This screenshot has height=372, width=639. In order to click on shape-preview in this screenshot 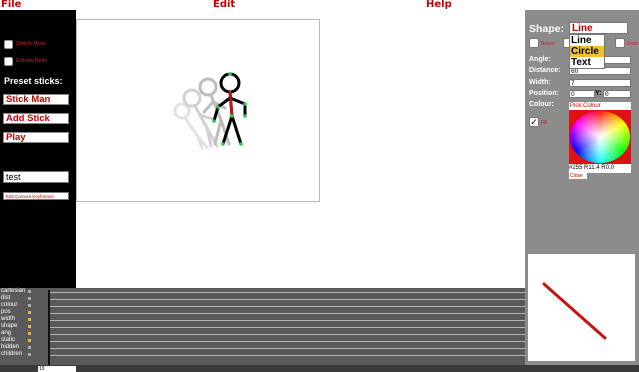, I will do `click(581, 307)`.